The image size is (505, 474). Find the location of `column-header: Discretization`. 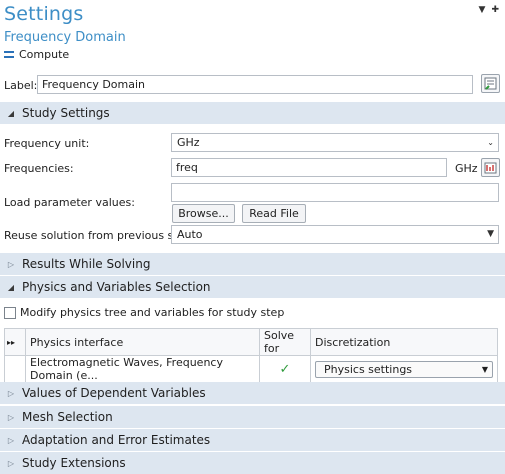

column-header: Discretization is located at coordinates (404, 342).